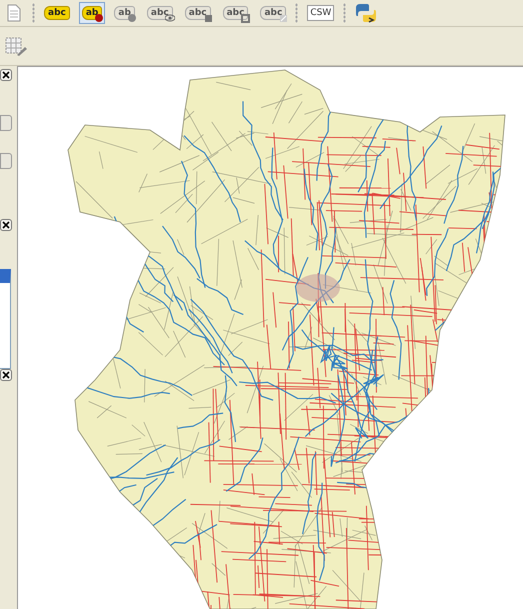 This screenshot has height=609, width=523. Describe the element at coordinates (366, 13) in the screenshot. I see `snake-logo-icon` at that location.